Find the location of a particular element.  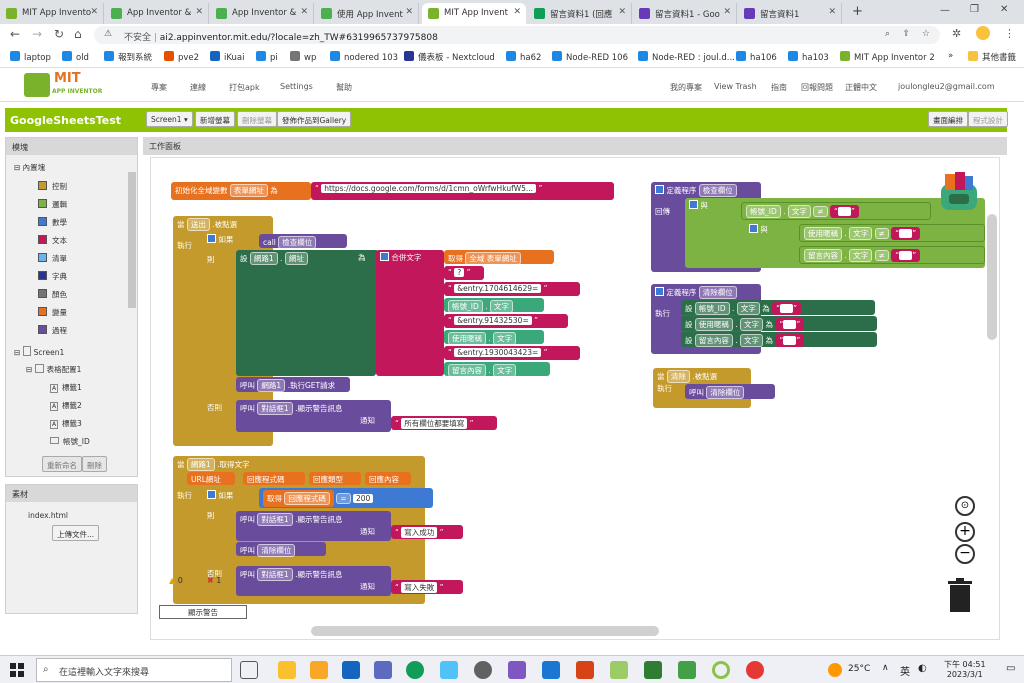

category-dictionary: 字典 is located at coordinates (52, 276).